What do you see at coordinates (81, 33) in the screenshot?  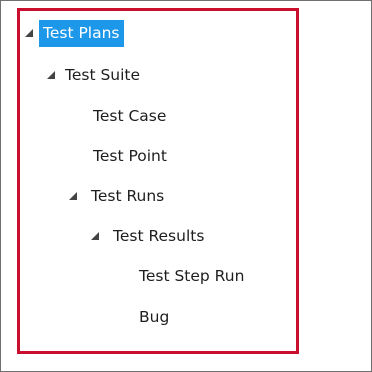 I see `tree-node-label: Test Plans` at bounding box center [81, 33].